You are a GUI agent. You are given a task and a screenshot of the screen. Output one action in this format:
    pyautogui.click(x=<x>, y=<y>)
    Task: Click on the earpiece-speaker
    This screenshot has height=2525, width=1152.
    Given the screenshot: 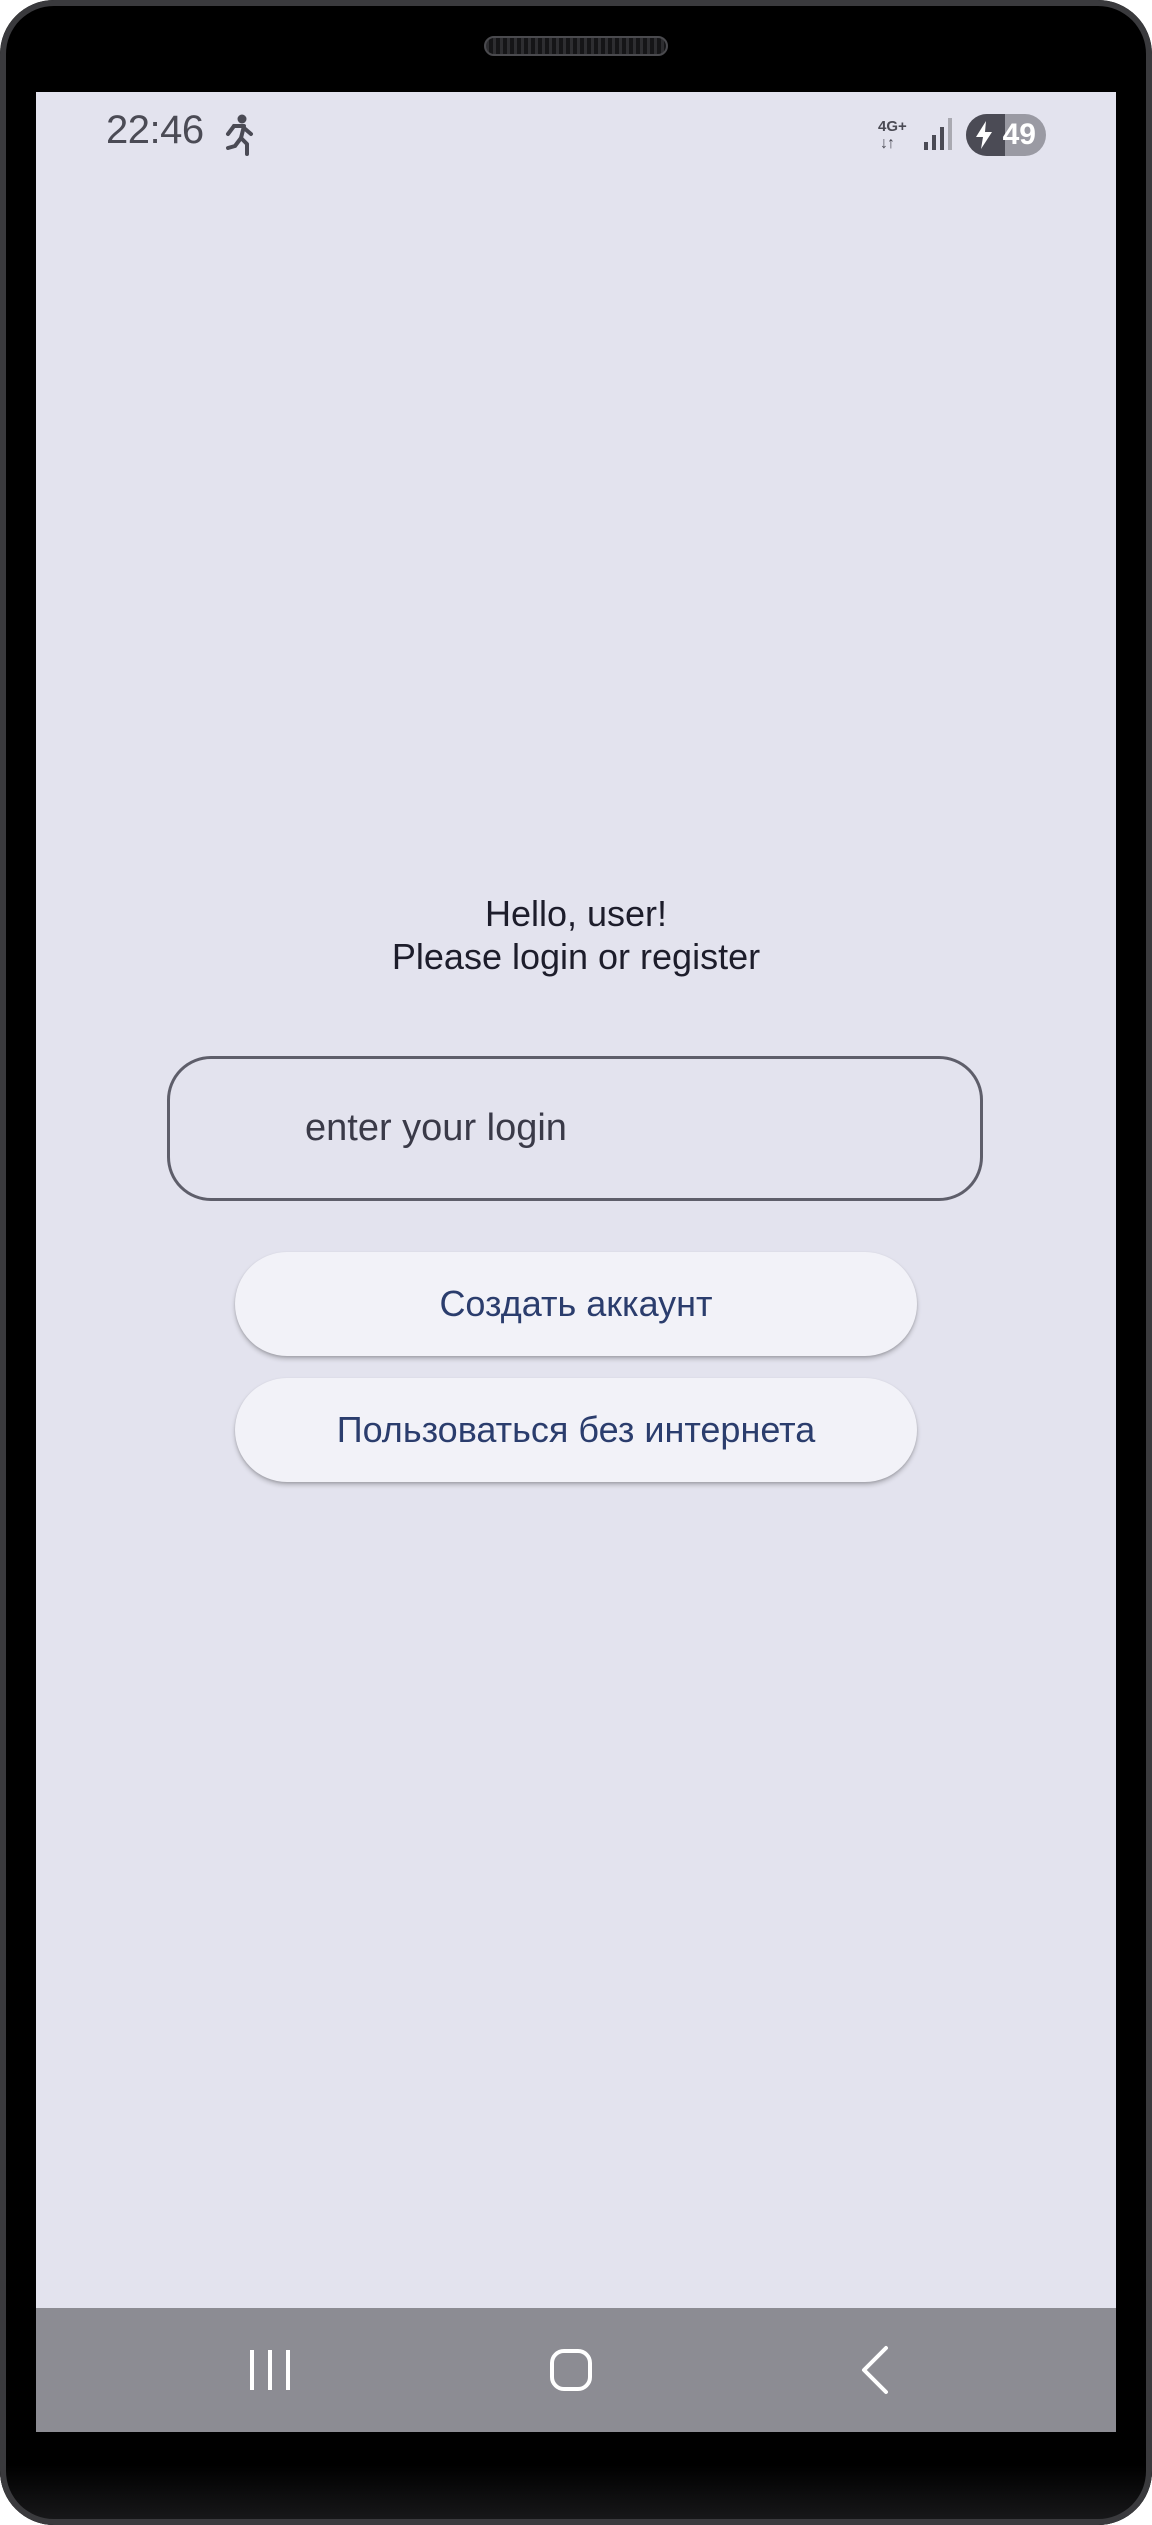 What is the action you would take?
    pyautogui.click(x=576, y=46)
    